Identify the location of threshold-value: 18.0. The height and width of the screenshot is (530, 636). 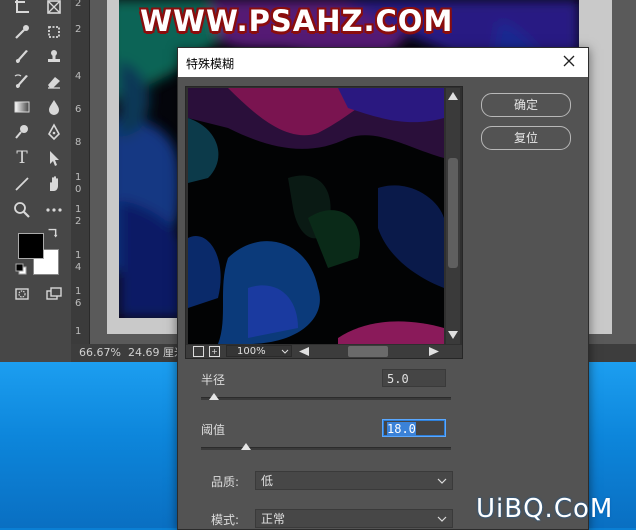
(401, 429).